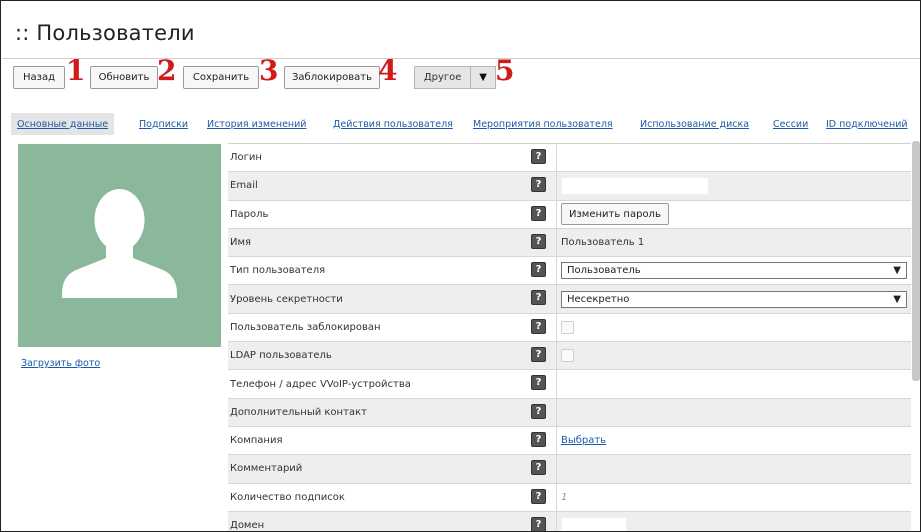 The width and height of the screenshot is (921, 532). What do you see at coordinates (388, 70) in the screenshot?
I see `annotation-4: 4` at bounding box center [388, 70].